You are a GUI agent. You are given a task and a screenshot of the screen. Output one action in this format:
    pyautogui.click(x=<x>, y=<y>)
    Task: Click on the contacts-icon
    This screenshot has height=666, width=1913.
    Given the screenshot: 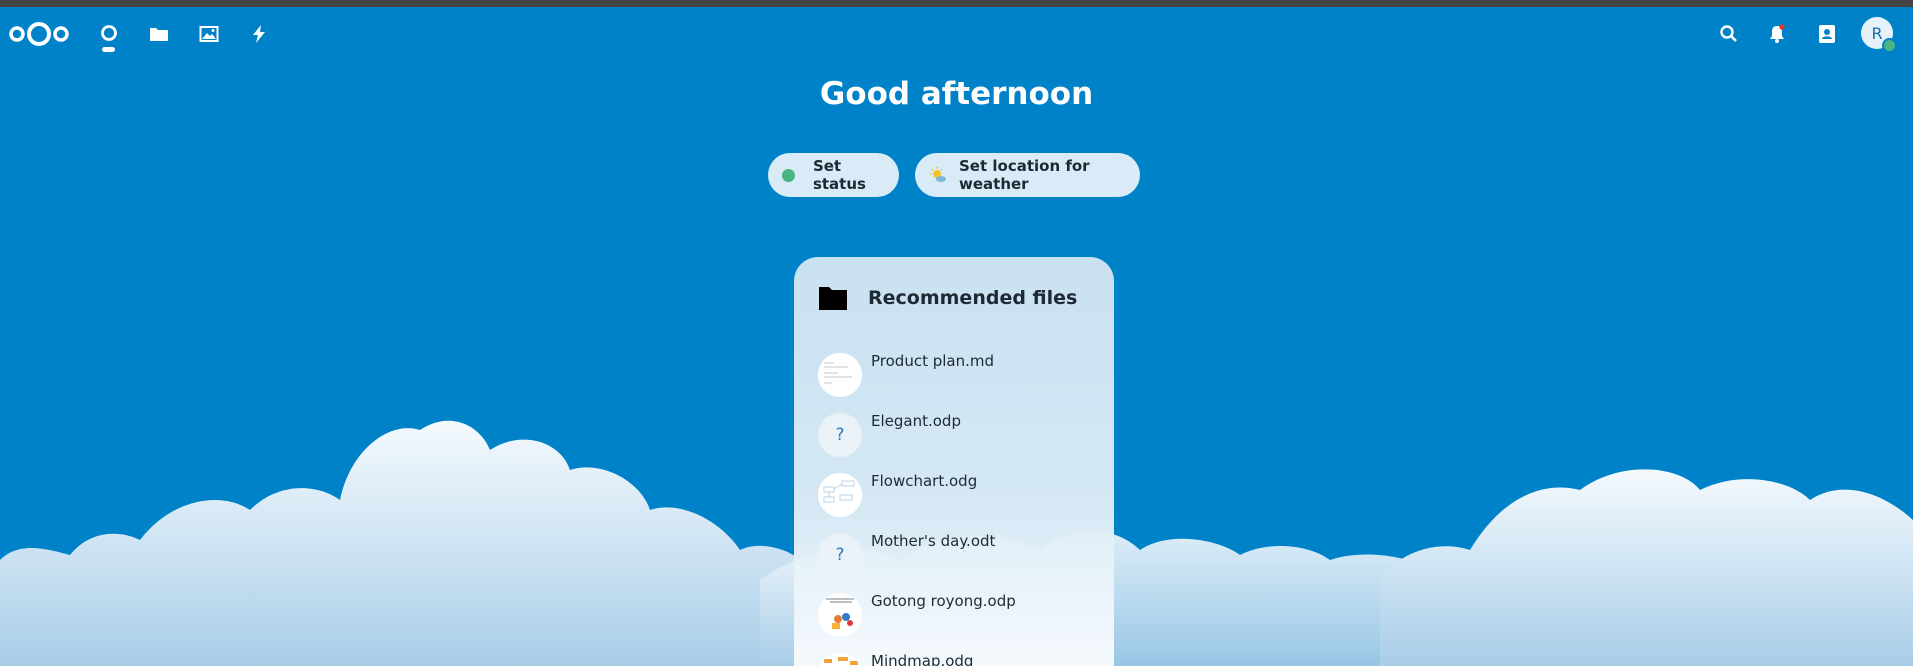 What is the action you would take?
    pyautogui.click(x=1827, y=34)
    